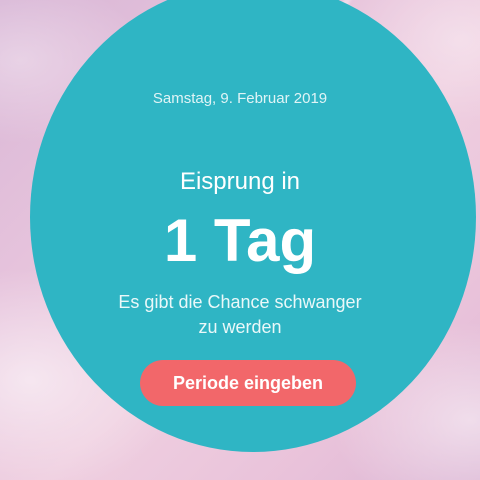 This screenshot has height=480, width=480. What do you see at coordinates (240, 240) in the screenshot?
I see `ovulation-countdown: 1 Tag` at bounding box center [240, 240].